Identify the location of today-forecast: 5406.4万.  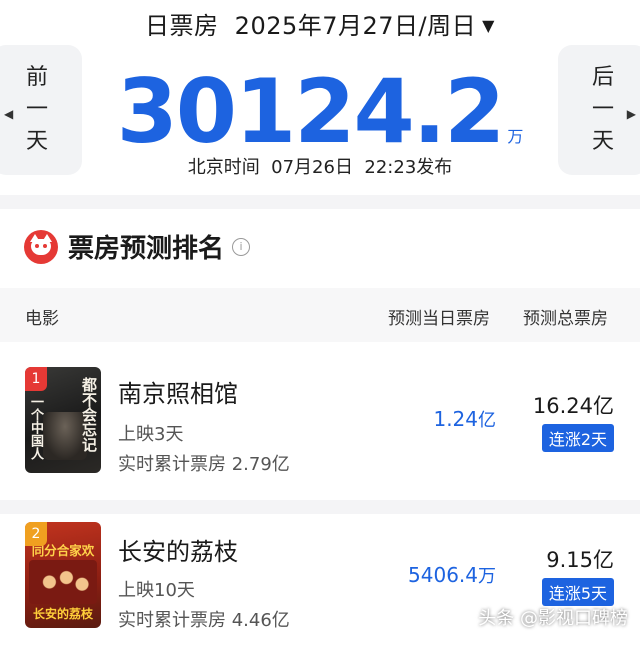
(452, 575).